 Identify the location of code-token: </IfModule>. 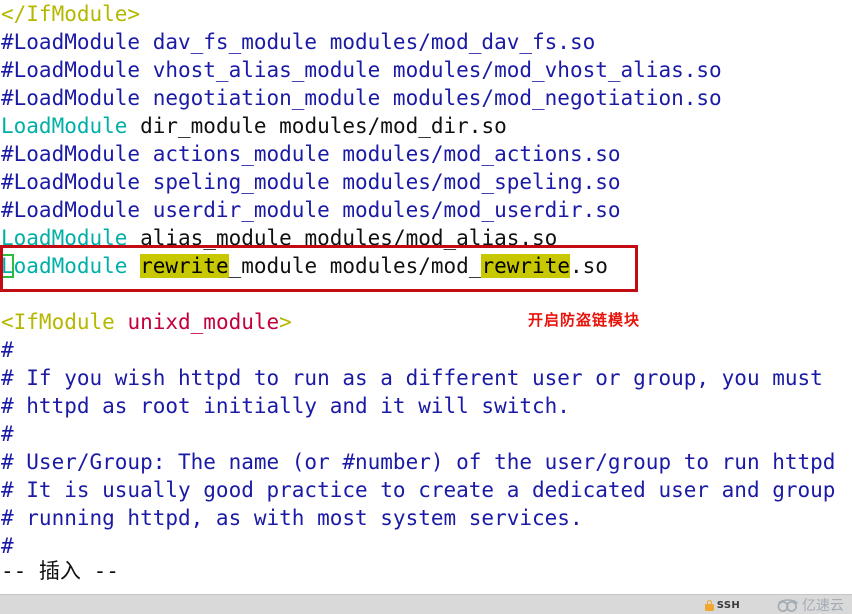
(71, 14).